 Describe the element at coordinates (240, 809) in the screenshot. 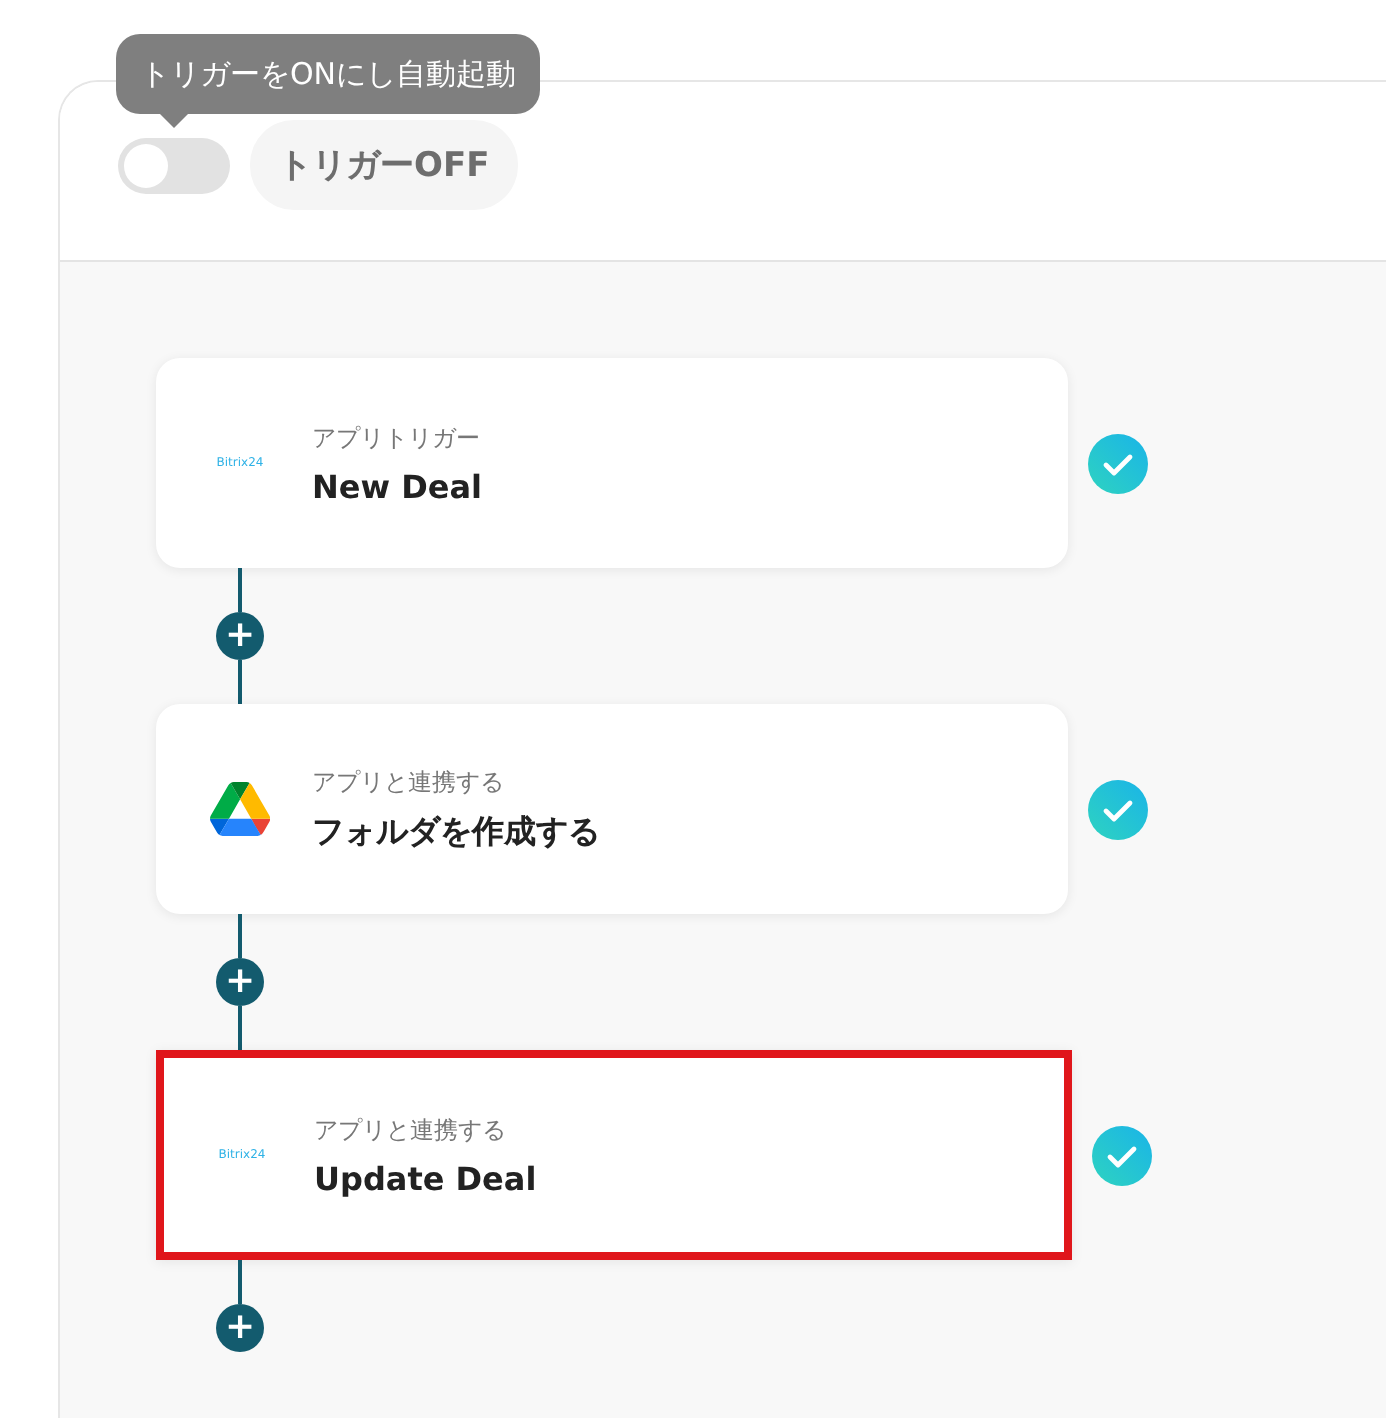

I see `drive-icon` at that location.